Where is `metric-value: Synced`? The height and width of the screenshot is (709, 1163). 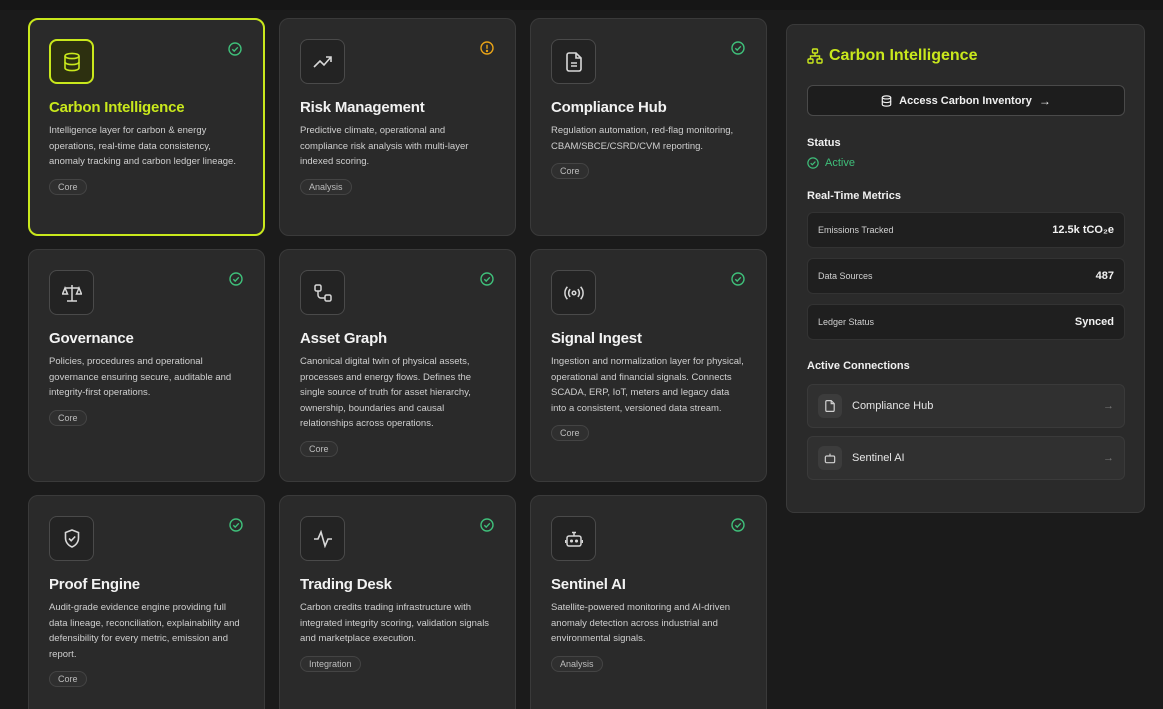
metric-value: Synced is located at coordinates (1094, 322).